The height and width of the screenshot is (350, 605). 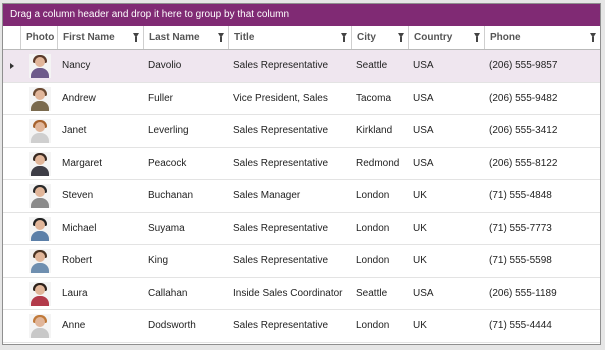 What do you see at coordinates (244, 37) in the screenshot?
I see `column-header-label: Title` at bounding box center [244, 37].